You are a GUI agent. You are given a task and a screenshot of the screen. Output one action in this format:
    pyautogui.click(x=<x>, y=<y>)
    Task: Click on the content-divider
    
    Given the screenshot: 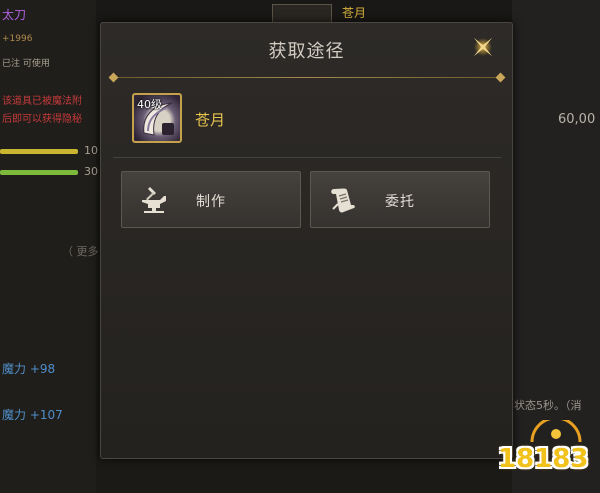 What is the action you would take?
    pyautogui.click(x=307, y=157)
    